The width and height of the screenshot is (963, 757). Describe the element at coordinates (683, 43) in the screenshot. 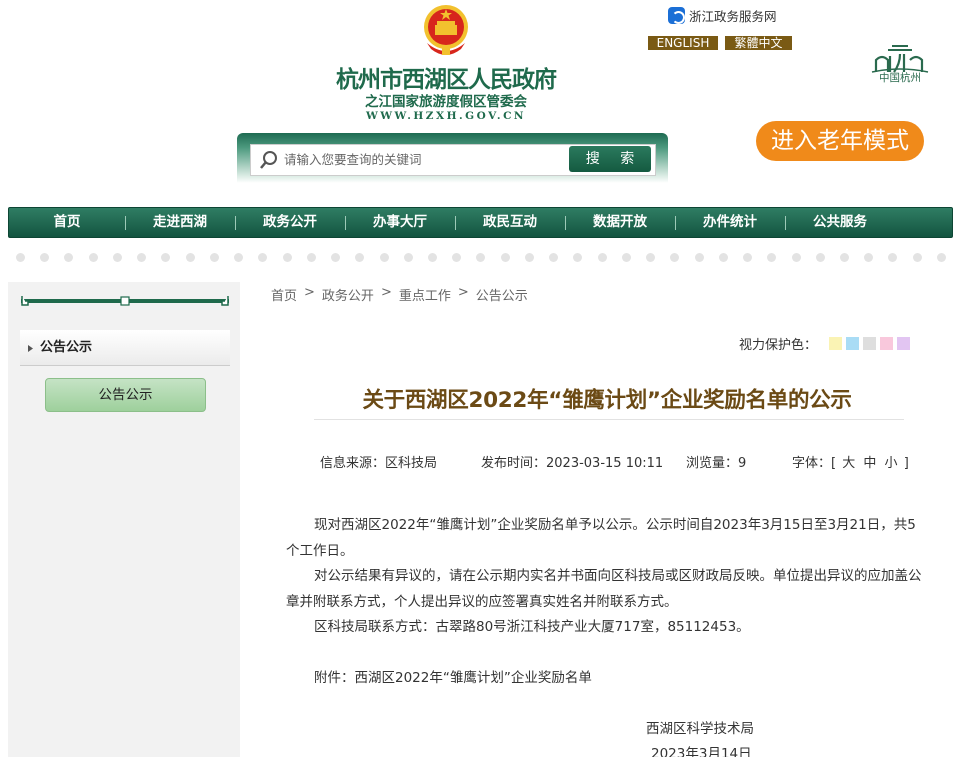

I see `english-button: ENGLISH` at that location.